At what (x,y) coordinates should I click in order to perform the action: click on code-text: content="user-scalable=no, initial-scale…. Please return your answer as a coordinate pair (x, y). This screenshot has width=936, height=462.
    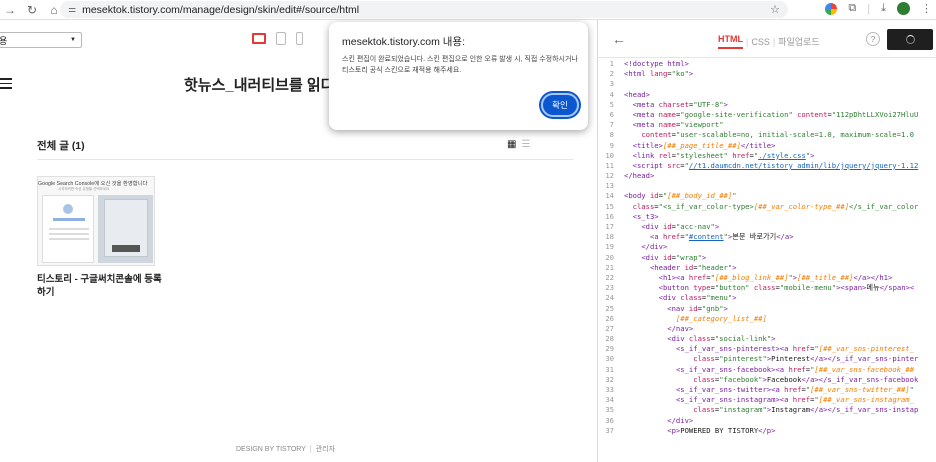
    Looking at the image, I should click on (777, 135).